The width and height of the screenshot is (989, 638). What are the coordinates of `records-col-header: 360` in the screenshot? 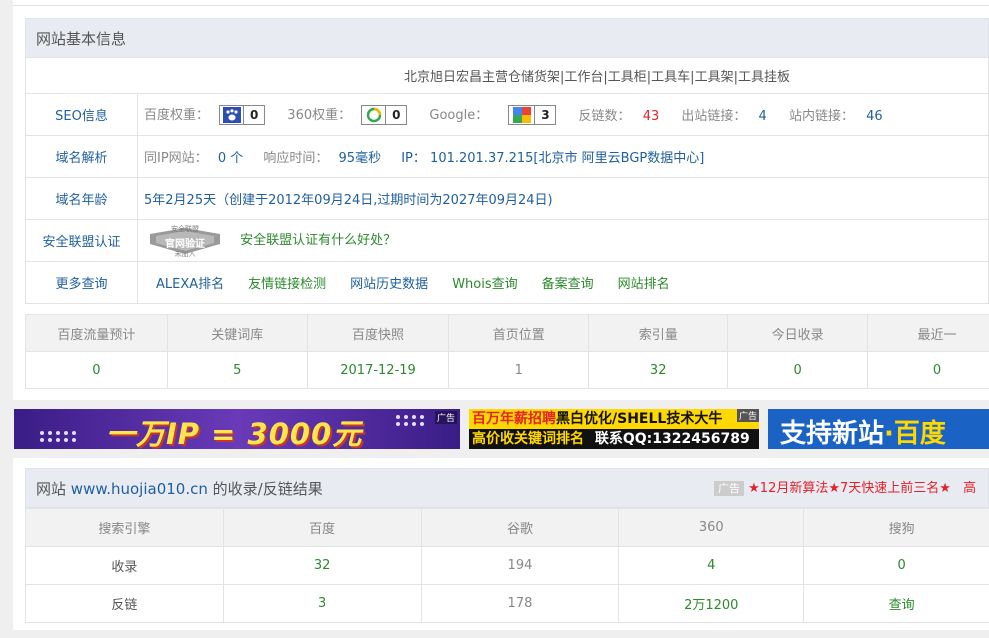 It's located at (711, 527).